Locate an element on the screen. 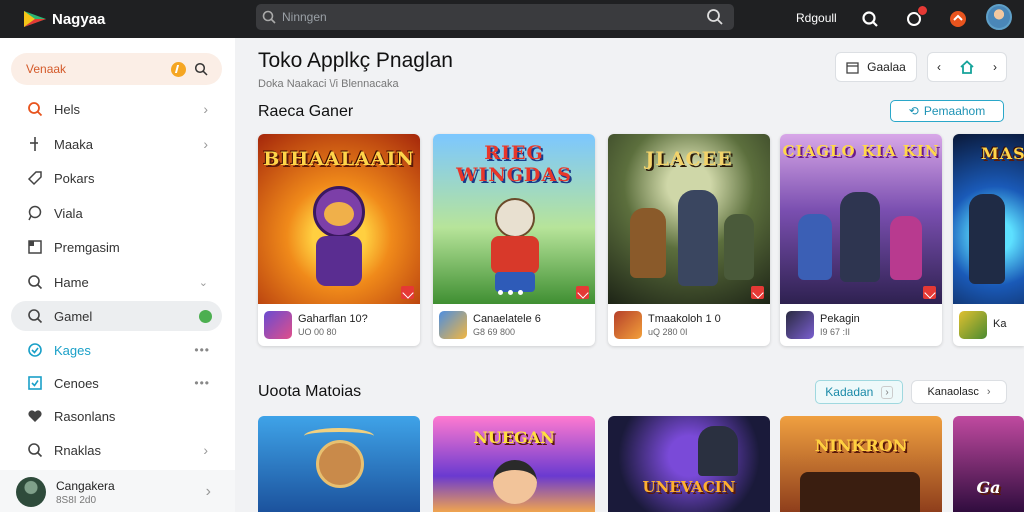 The height and width of the screenshot is (512, 1024). shield-icon is located at coordinates (35, 350).